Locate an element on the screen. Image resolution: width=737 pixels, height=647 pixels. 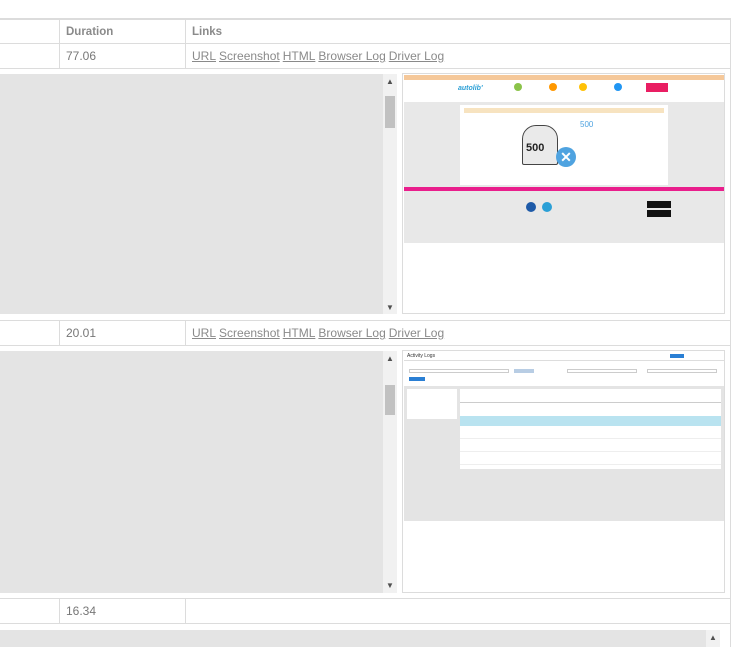
twitter-icon is located at coordinates (547, 207).